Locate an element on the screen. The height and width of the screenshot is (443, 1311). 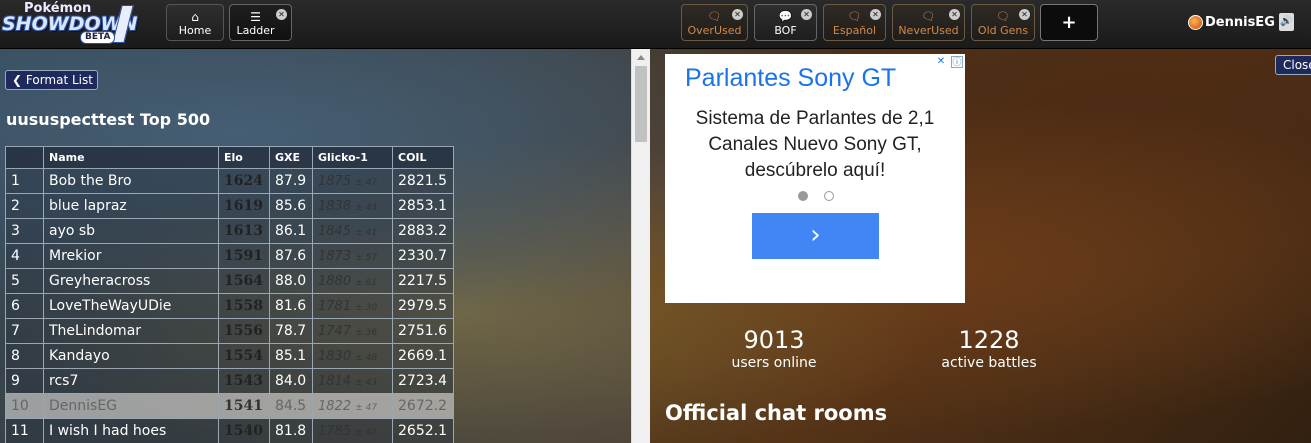
user-avatar-icon is located at coordinates (1195, 22).